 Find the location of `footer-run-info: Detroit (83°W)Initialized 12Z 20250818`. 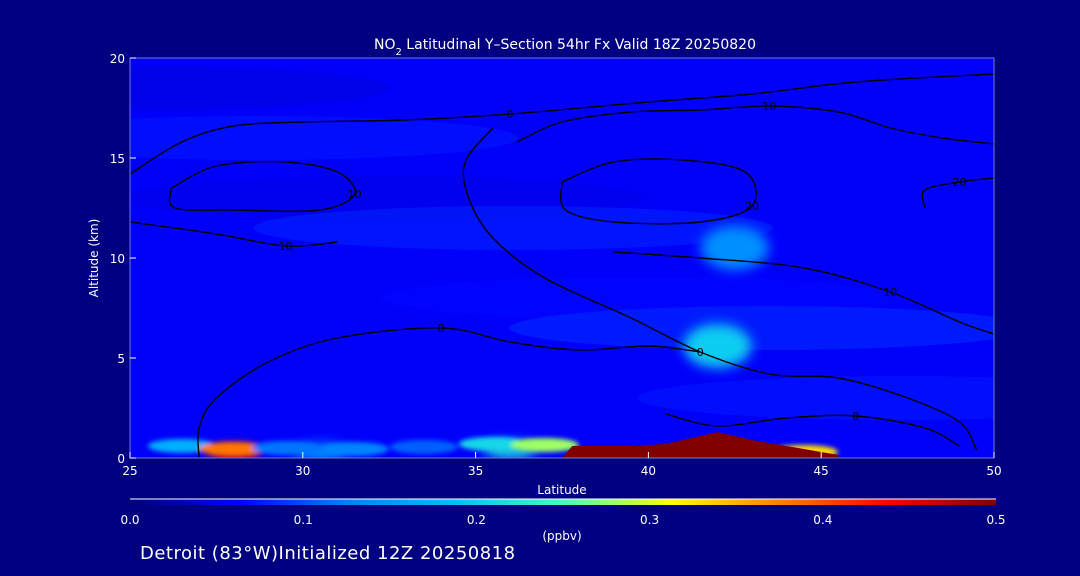

footer-run-info: Detroit (83°W)Initialized 12Z 20250818 is located at coordinates (328, 553).